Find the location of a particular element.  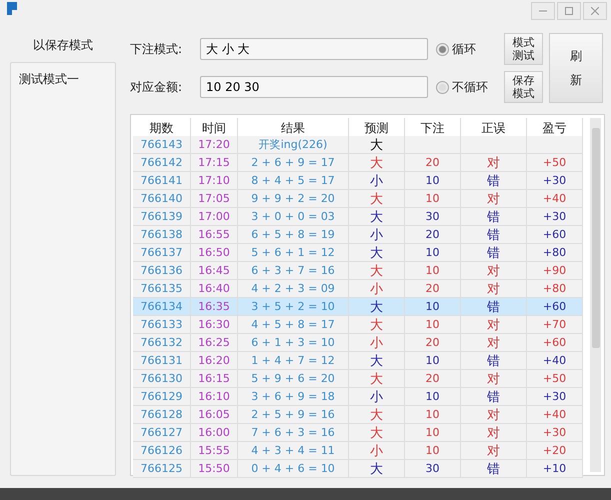

refresh-button: 刷新 is located at coordinates (576, 68).